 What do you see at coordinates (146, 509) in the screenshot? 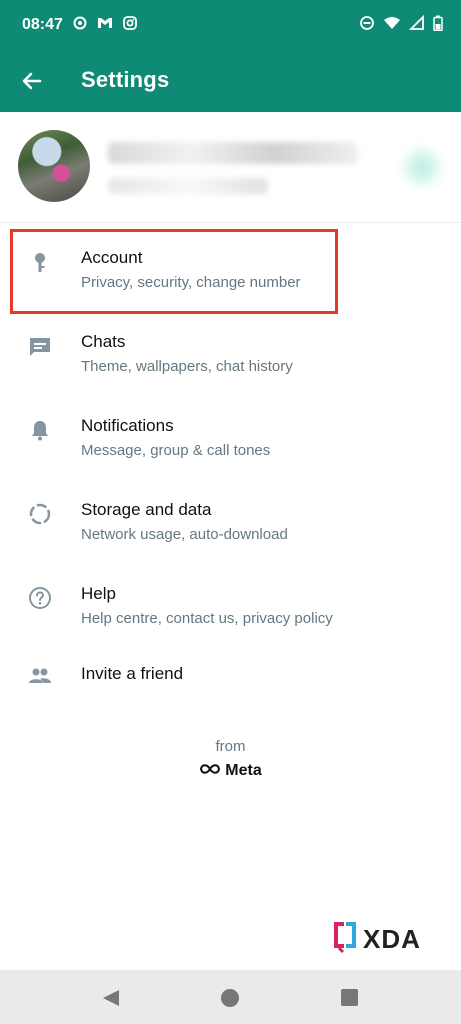
I see `settings-item-title: Storage and data` at bounding box center [146, 509].